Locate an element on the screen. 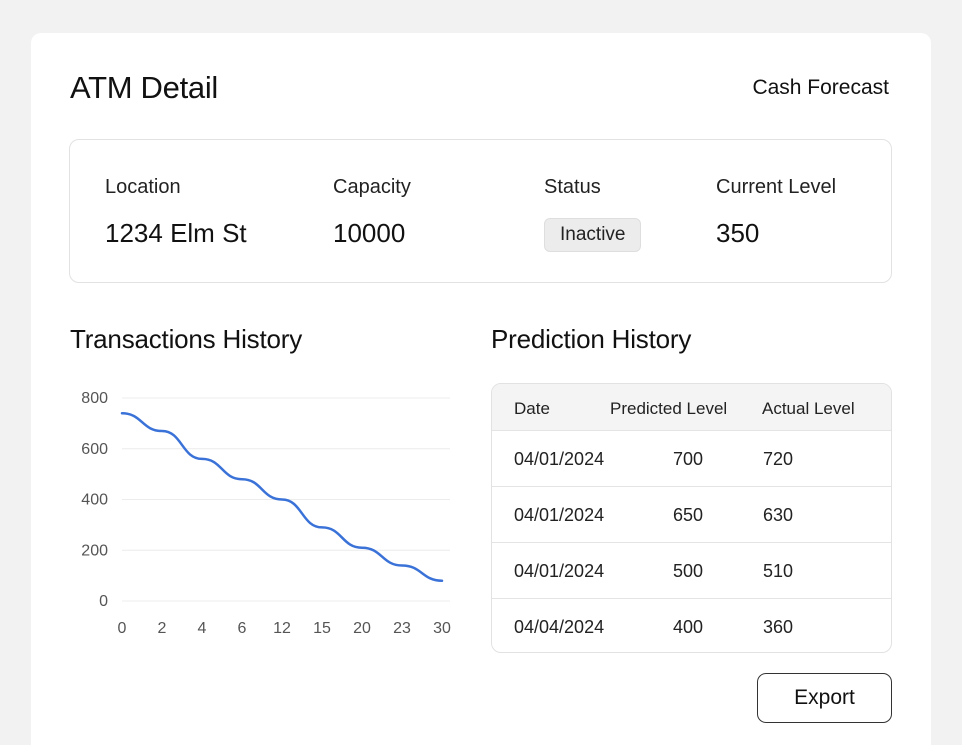 The image size is (962, 745). table-row: 04/04/2024 400 360 is located at coordinates (691, 625).